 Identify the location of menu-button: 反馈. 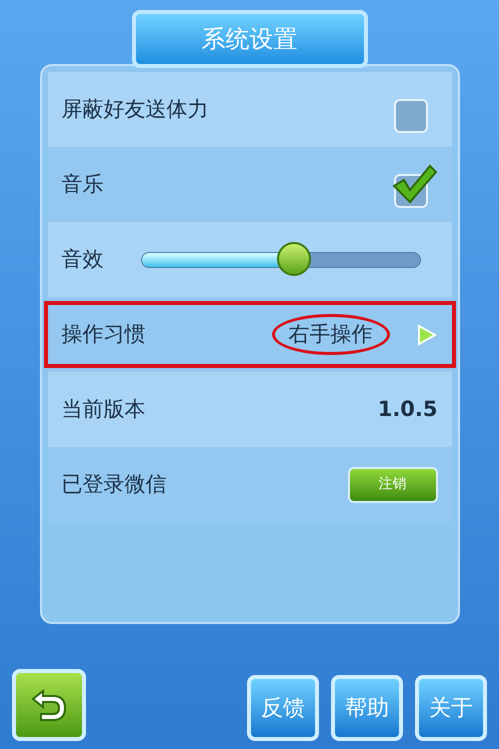
(283, 708).